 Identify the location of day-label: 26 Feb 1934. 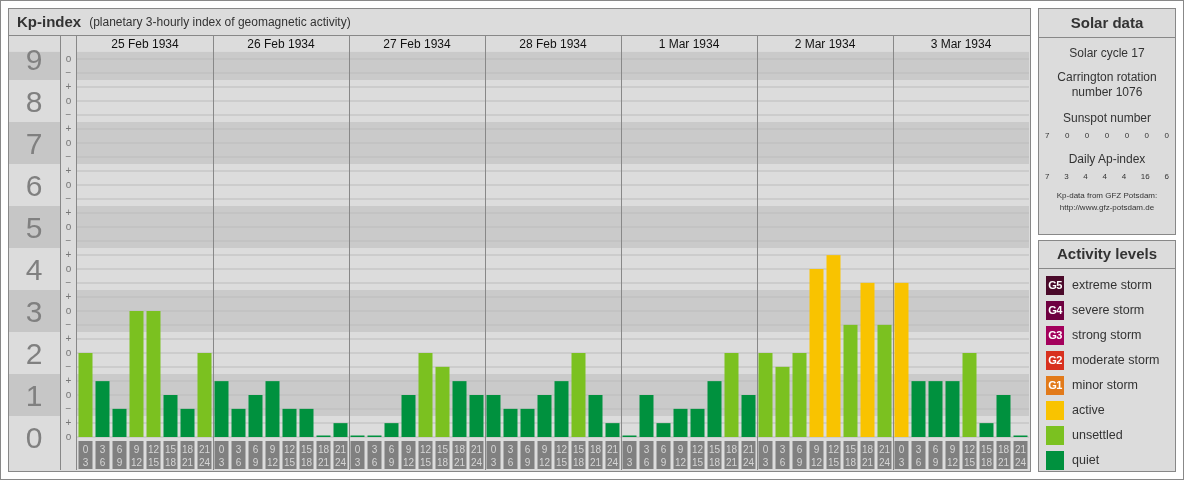
(281, 44).